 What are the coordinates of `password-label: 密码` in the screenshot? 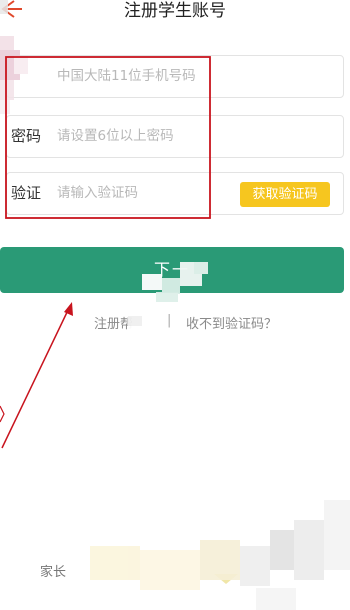 It's located at (26, 136).